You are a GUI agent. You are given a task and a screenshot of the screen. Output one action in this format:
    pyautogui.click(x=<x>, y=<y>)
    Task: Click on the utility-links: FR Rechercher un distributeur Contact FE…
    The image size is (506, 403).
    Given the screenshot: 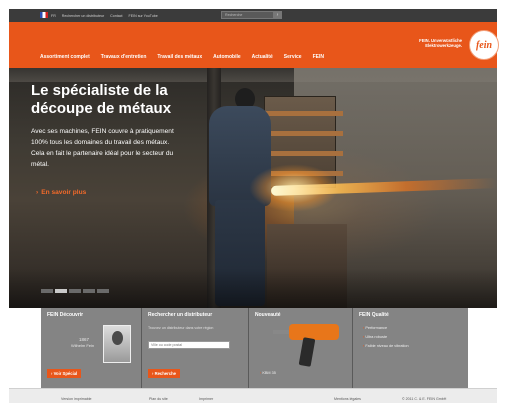 What is the action you would take?
    pyautogui.click(x=104, y=16)
    